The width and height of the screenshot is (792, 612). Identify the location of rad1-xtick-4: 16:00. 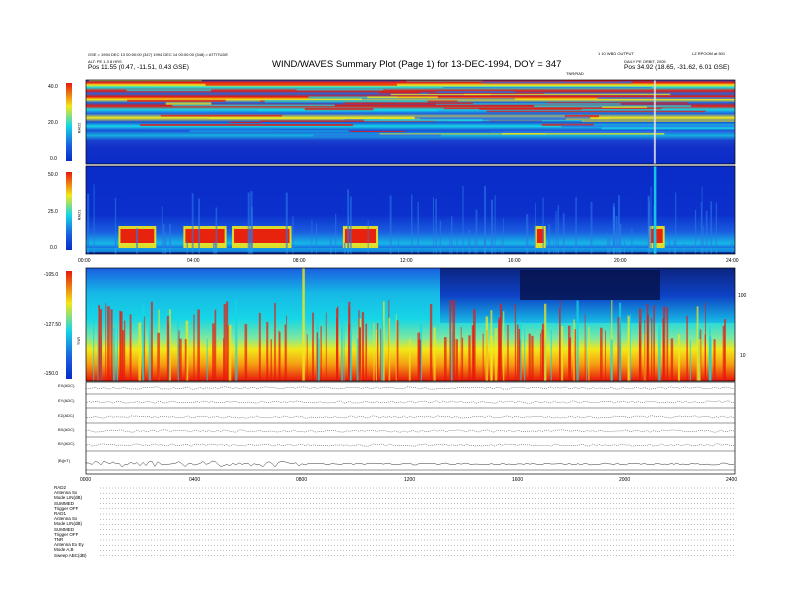
(514, 261).